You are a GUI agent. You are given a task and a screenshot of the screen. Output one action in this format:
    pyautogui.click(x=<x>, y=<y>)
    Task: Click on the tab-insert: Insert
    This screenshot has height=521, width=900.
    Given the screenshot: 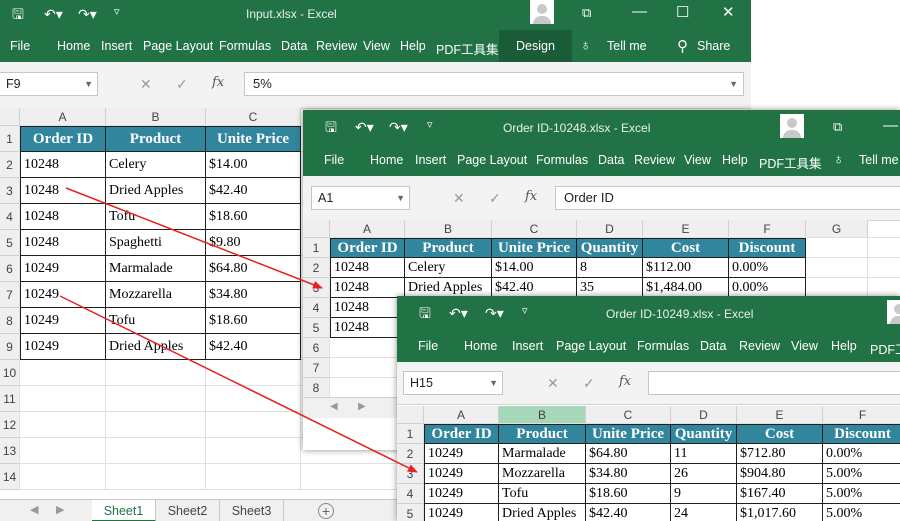 What is the action you would take?
    pyautogui.click(x=116, y=46)
    